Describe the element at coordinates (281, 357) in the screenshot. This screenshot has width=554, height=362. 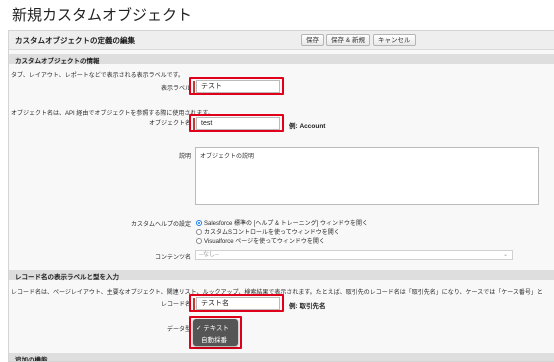
I see `section-extra-features: 追加の機能` at that location.